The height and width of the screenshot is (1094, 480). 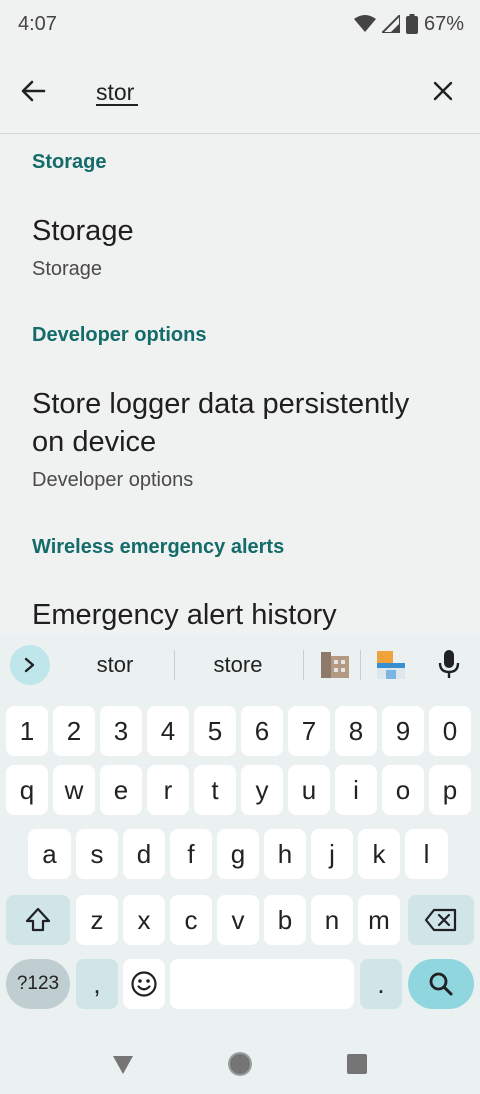 I want to click on key-k: k, so click(x=379, y=854).